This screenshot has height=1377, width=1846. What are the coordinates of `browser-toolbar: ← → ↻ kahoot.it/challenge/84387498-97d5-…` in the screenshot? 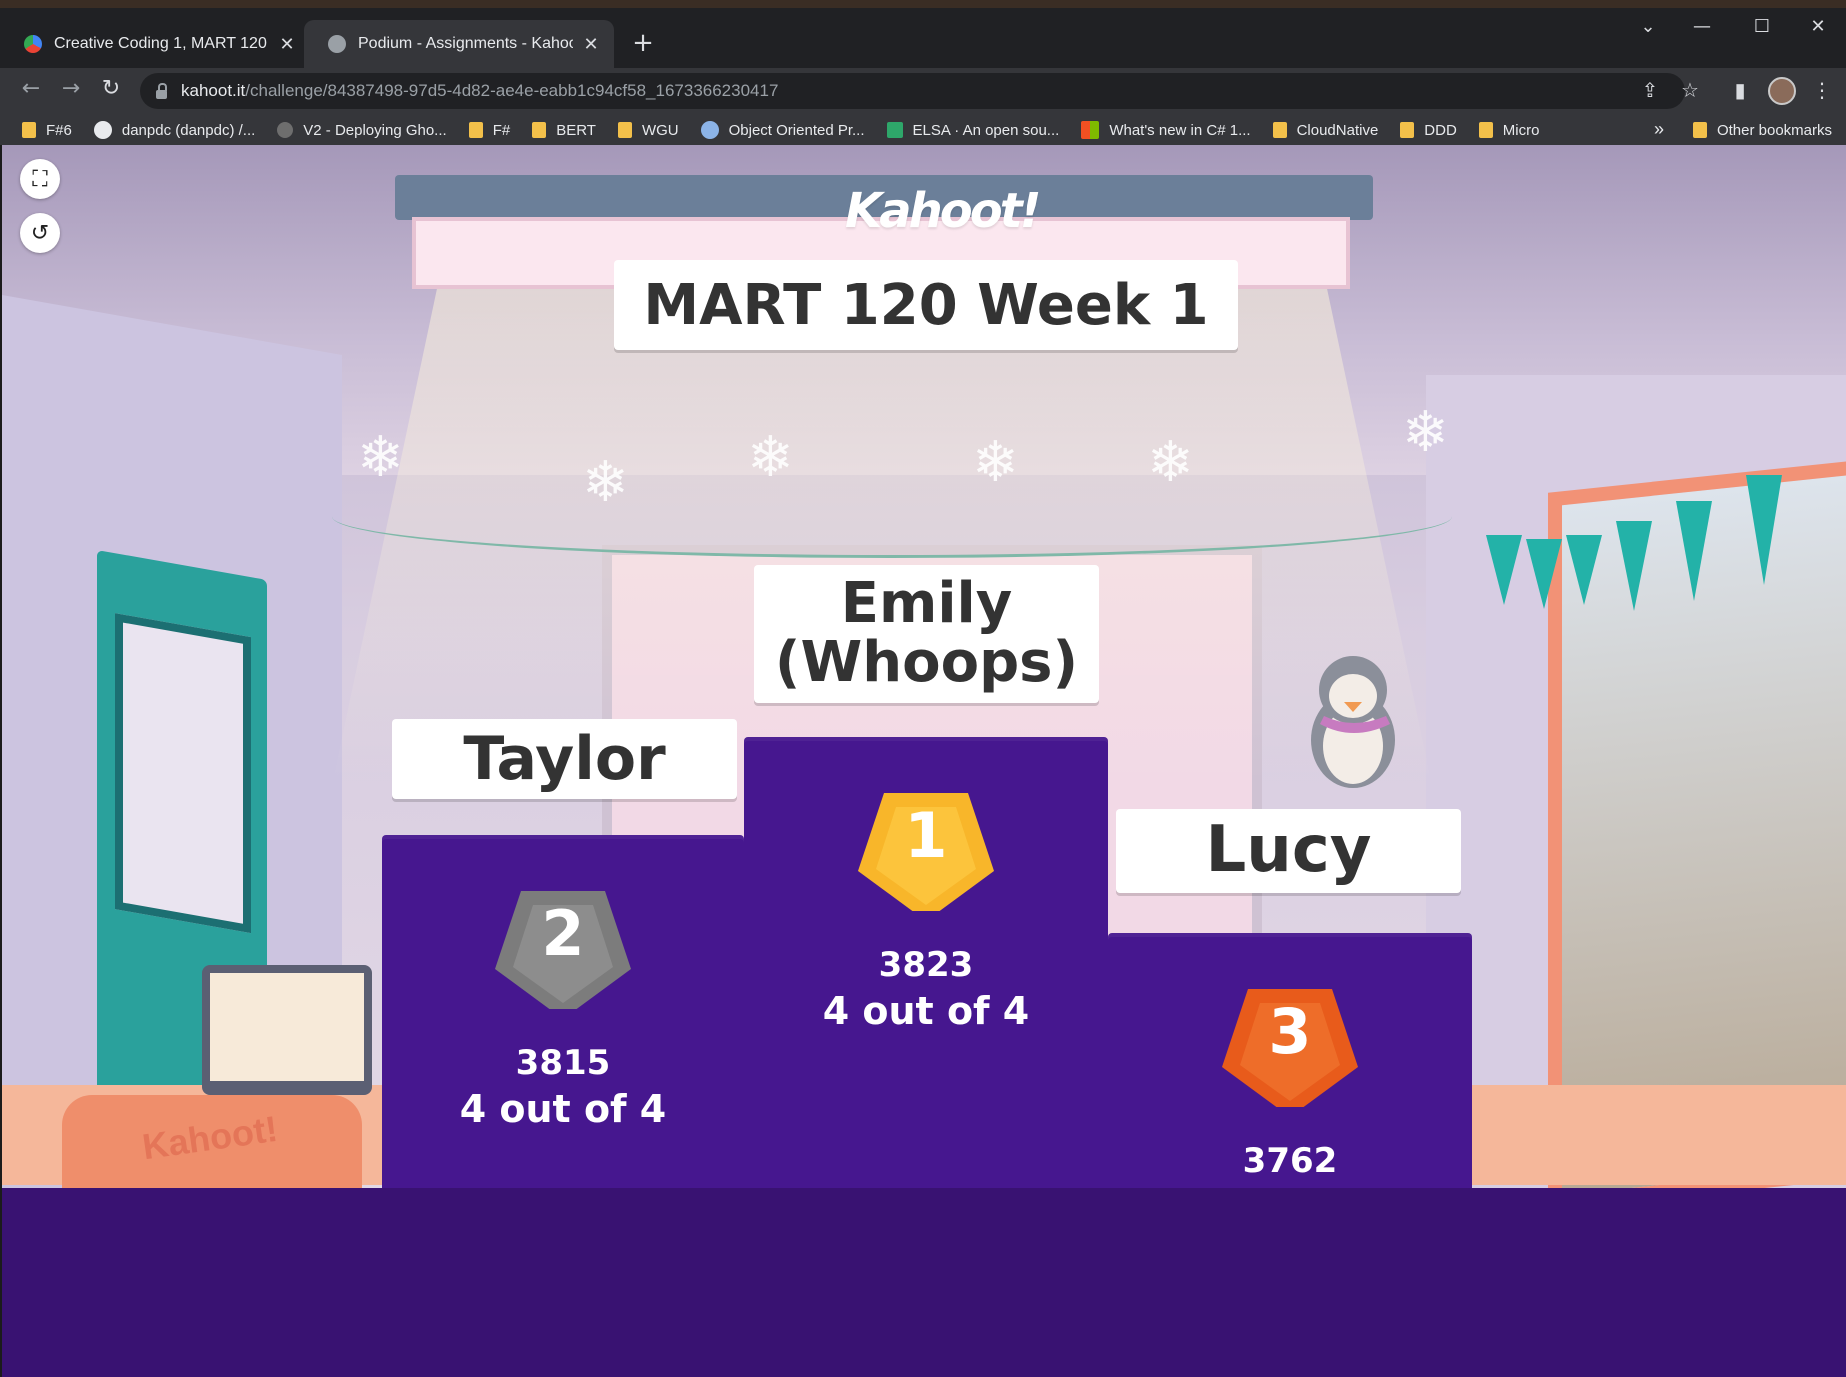 It's located at (923, 91).